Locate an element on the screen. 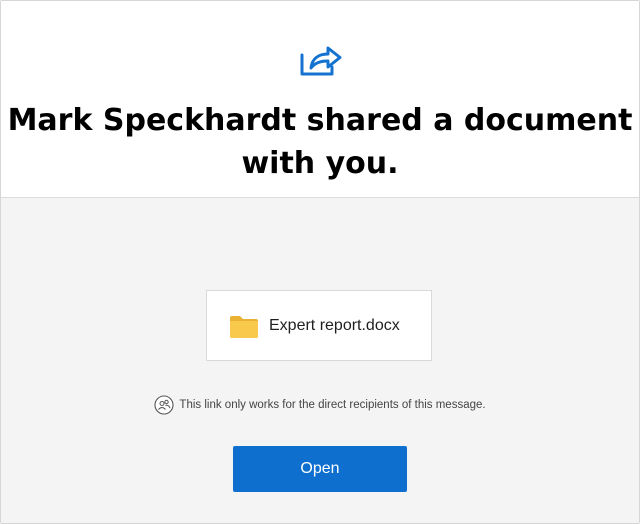  file-name: Expert report.docx is located at coordinates (334, 326).